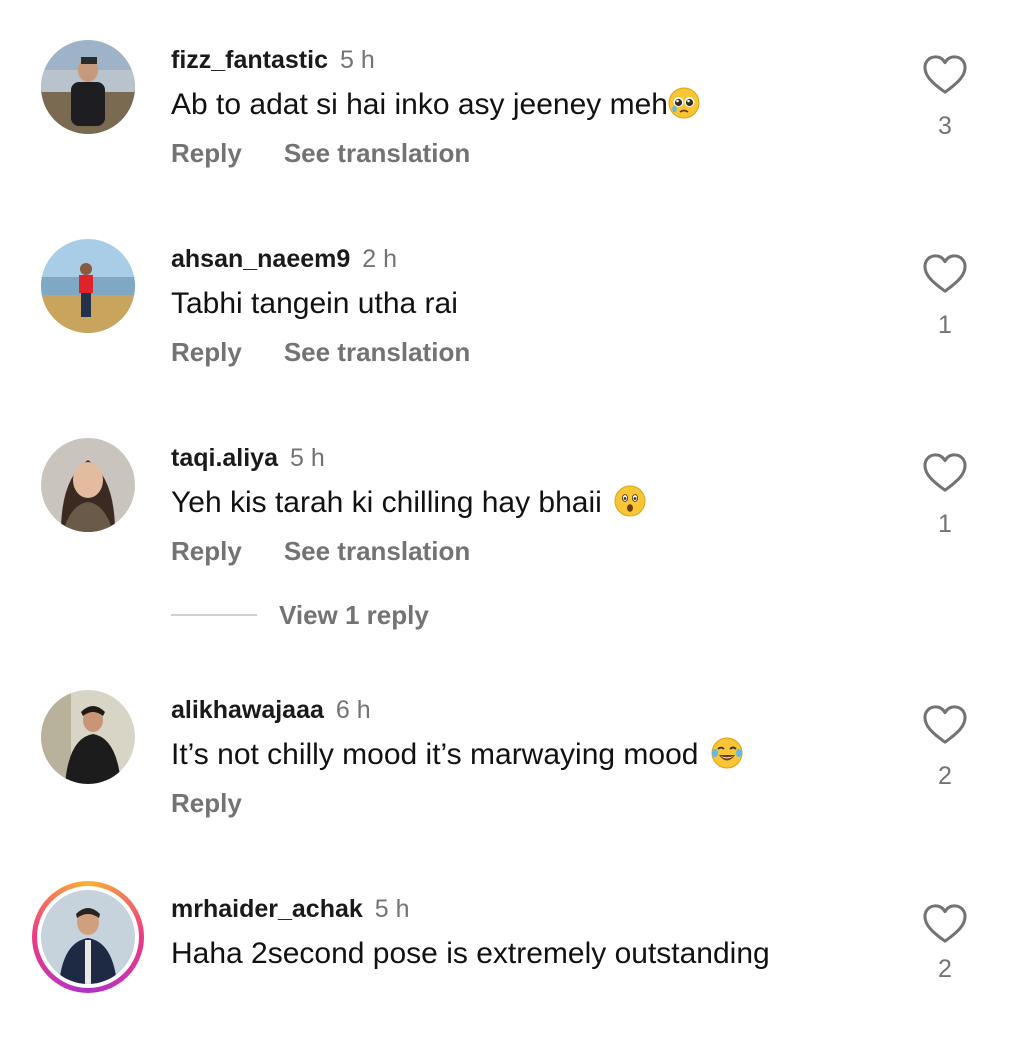  I want to click on comment-actions: Reply, so click(206, 803).